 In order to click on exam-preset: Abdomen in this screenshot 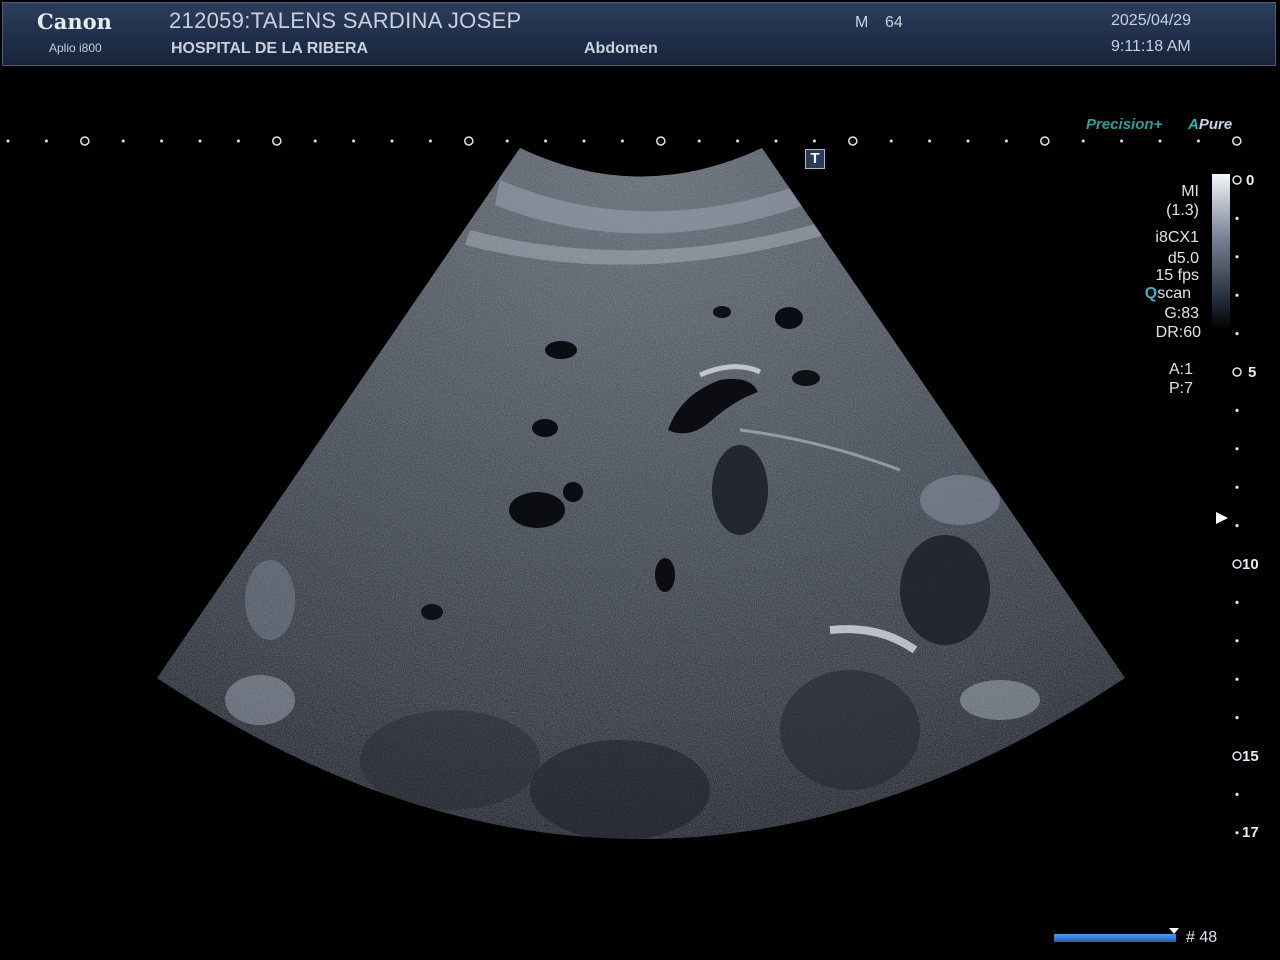, I will do `click(621, 48)`.